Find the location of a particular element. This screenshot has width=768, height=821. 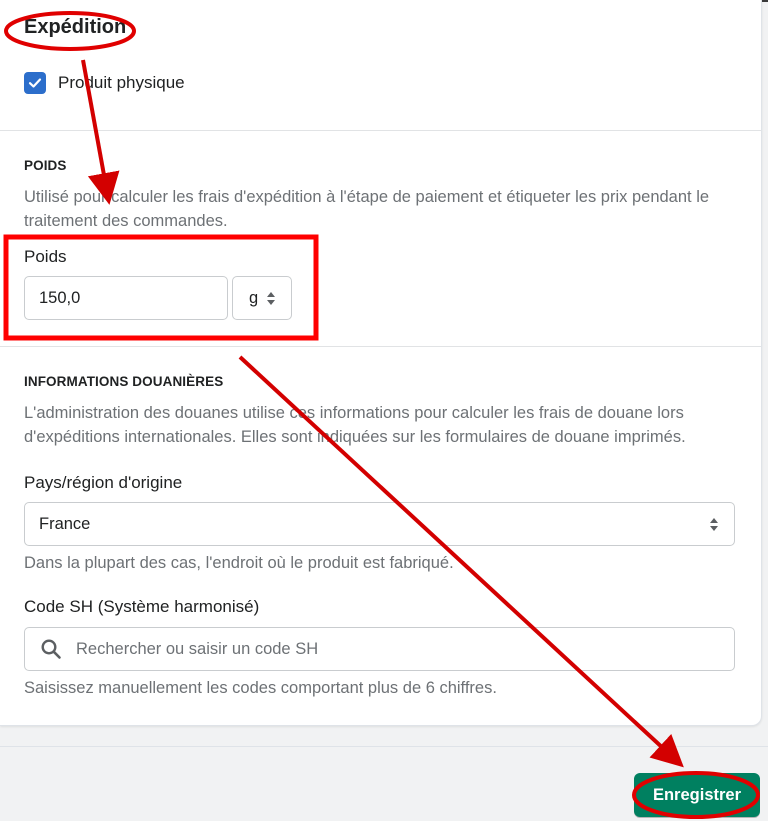

weight-value: 150,0 is located at coordinates (60, 297).